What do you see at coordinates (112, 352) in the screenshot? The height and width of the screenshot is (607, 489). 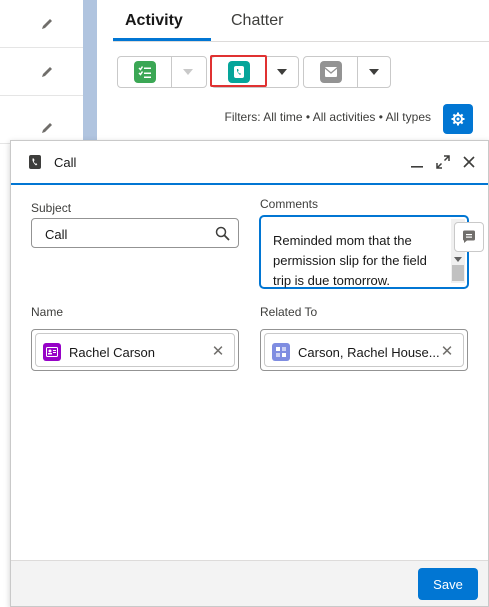 I see `name-pill-label: Rachel Carson` at bounding box center [112, 352].